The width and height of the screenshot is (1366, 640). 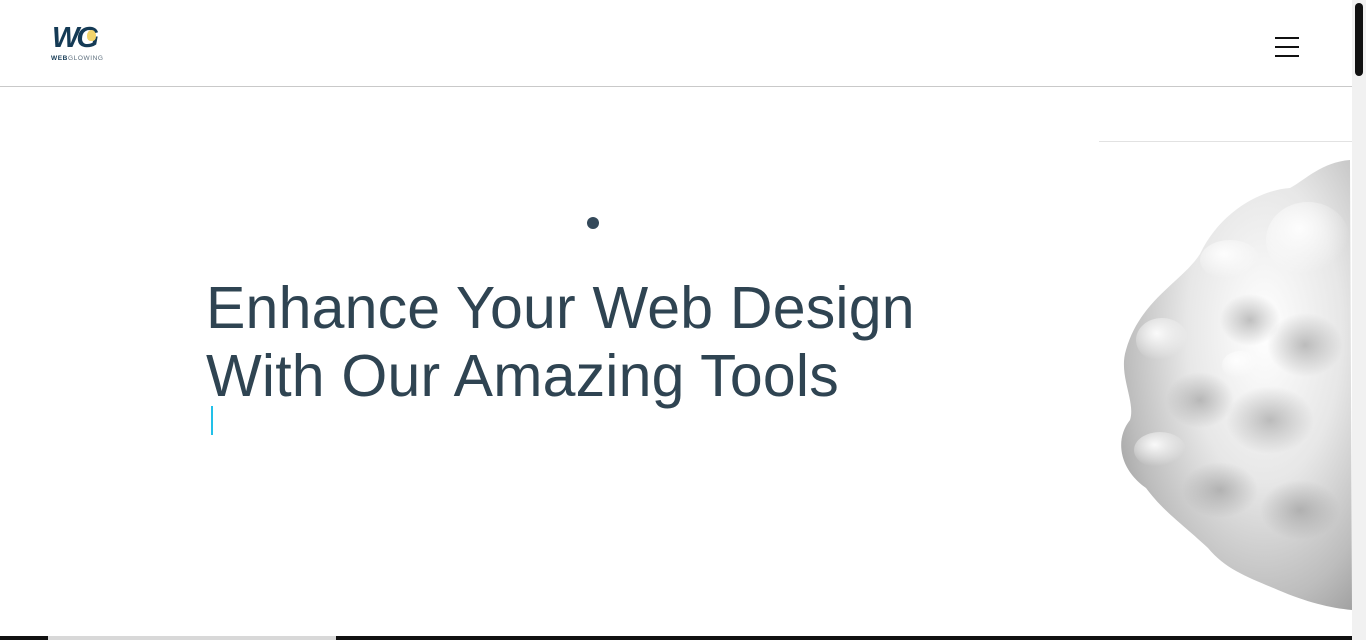 What do you see at coordinates (522, 376) in the screenshot?
I see `headline-line-2: With Our Amazing Tools` at bounding box center [522, 376].